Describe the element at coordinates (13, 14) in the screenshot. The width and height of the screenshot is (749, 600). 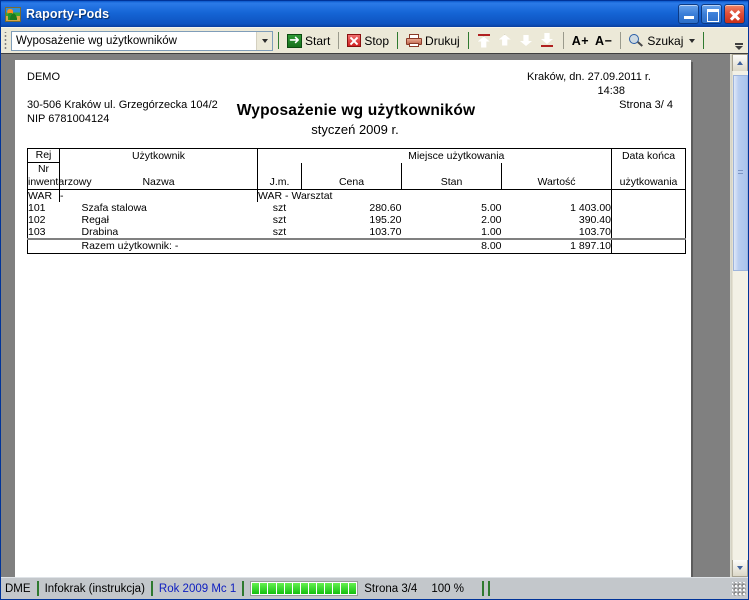
I see `app-icon` at that location.